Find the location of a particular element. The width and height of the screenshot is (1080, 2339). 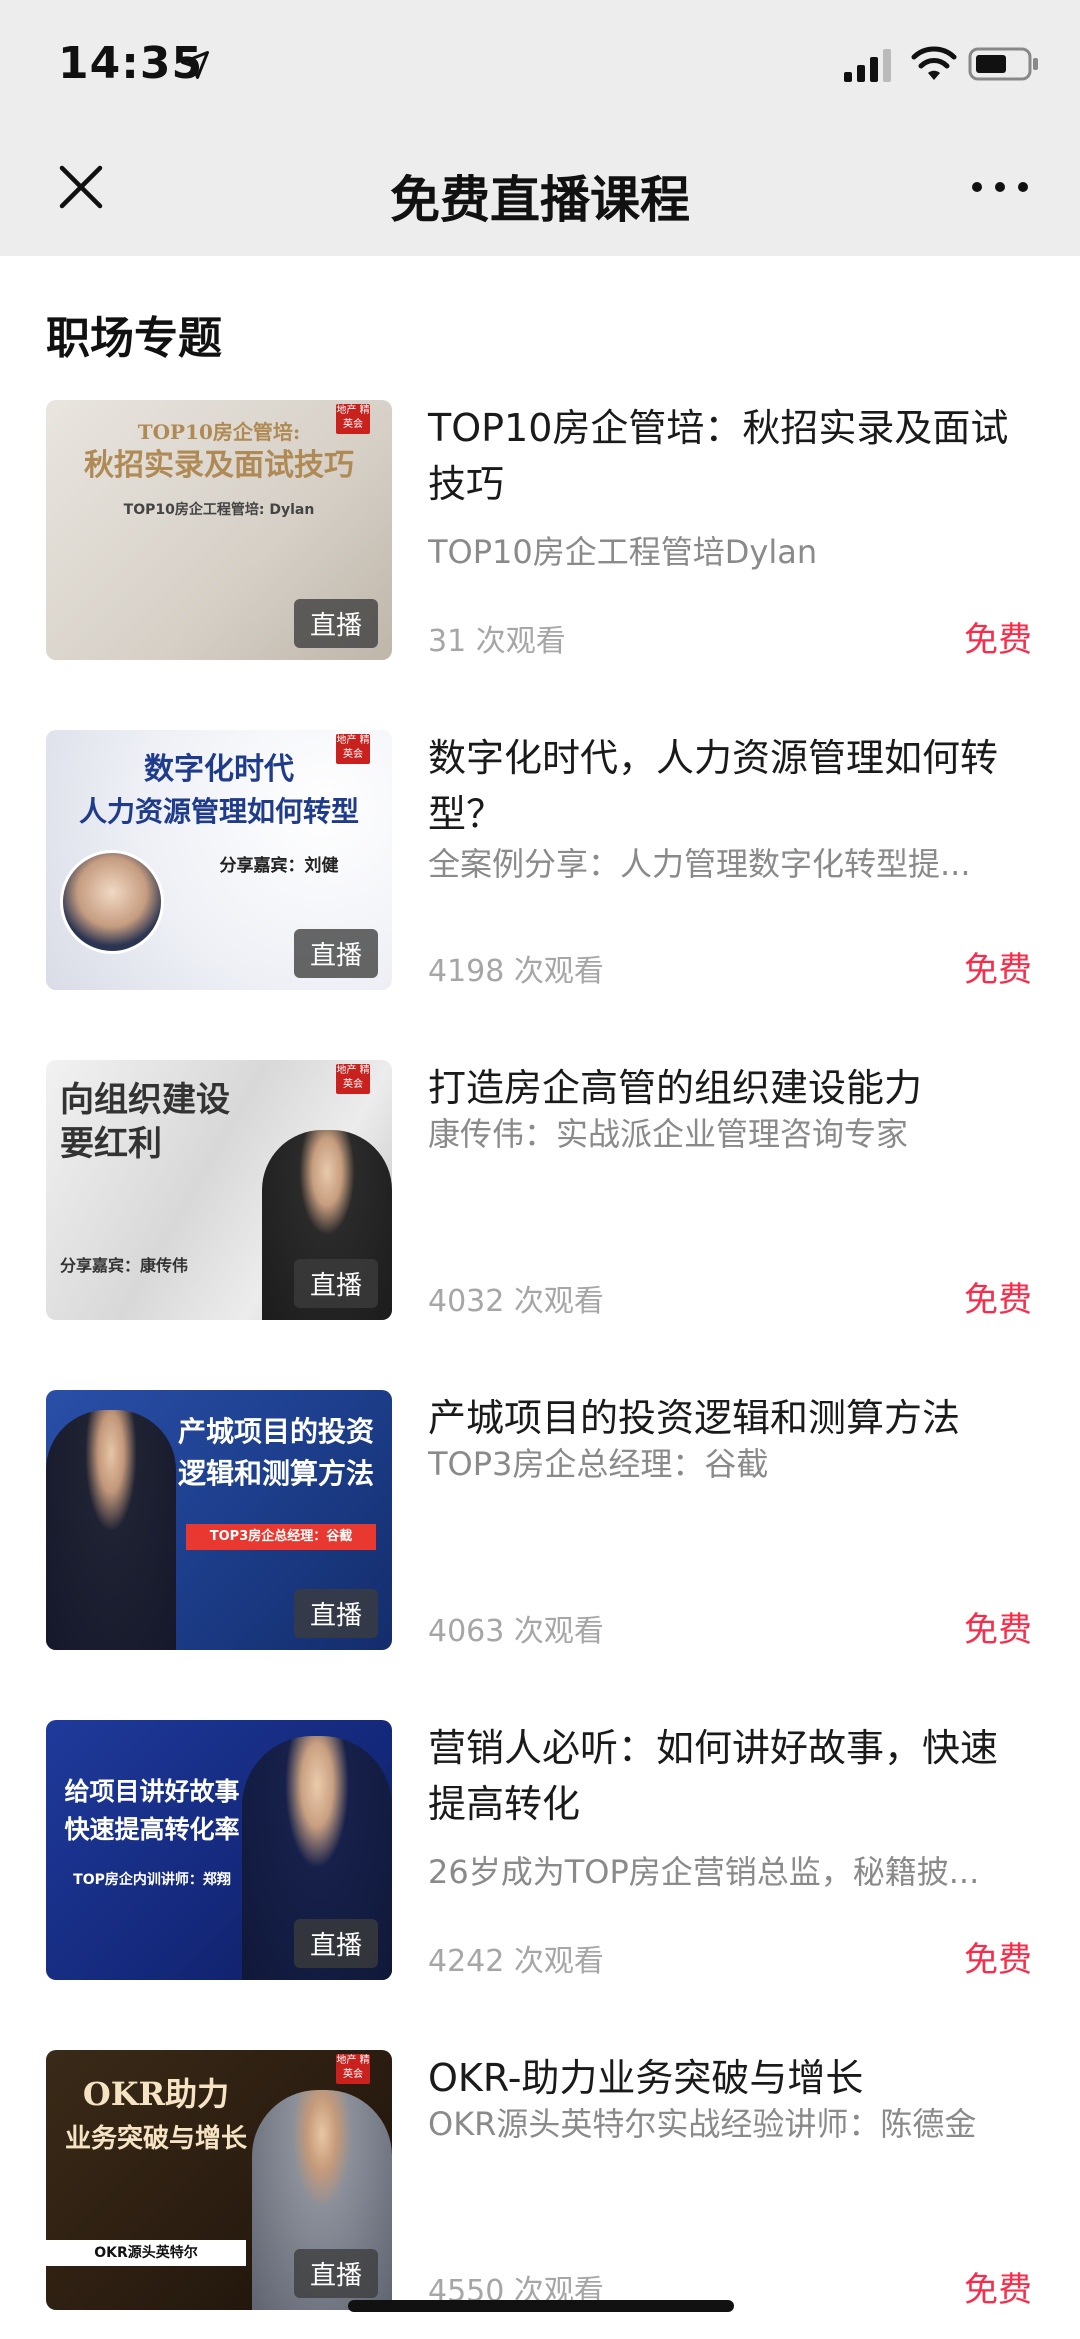

speaker-photo is located at coordinates (111, 1530).